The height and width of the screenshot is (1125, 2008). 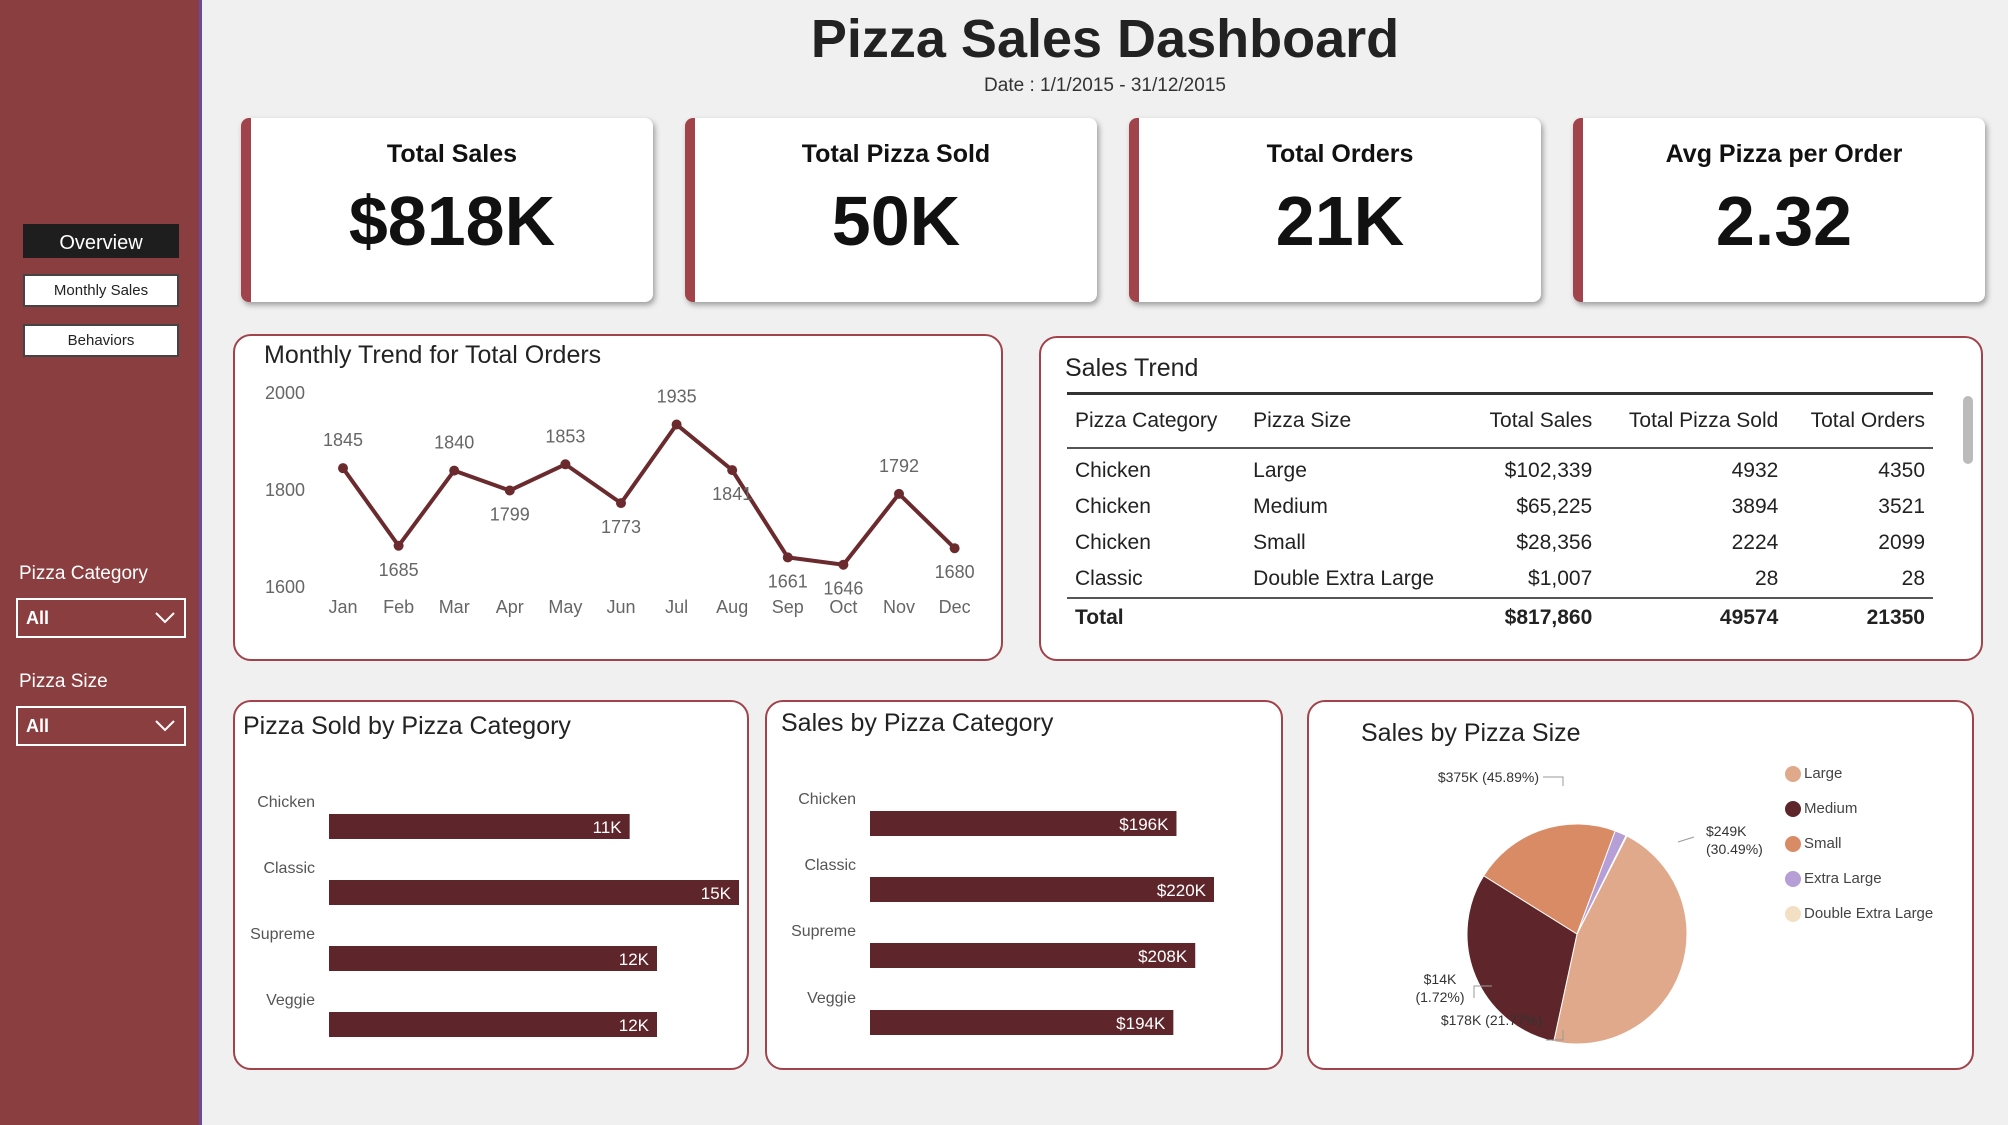 What do you see at coordinates (101, 241) in the screenshot?
I see `nav-overview-button: Overview` at bounding box center [101, 241].